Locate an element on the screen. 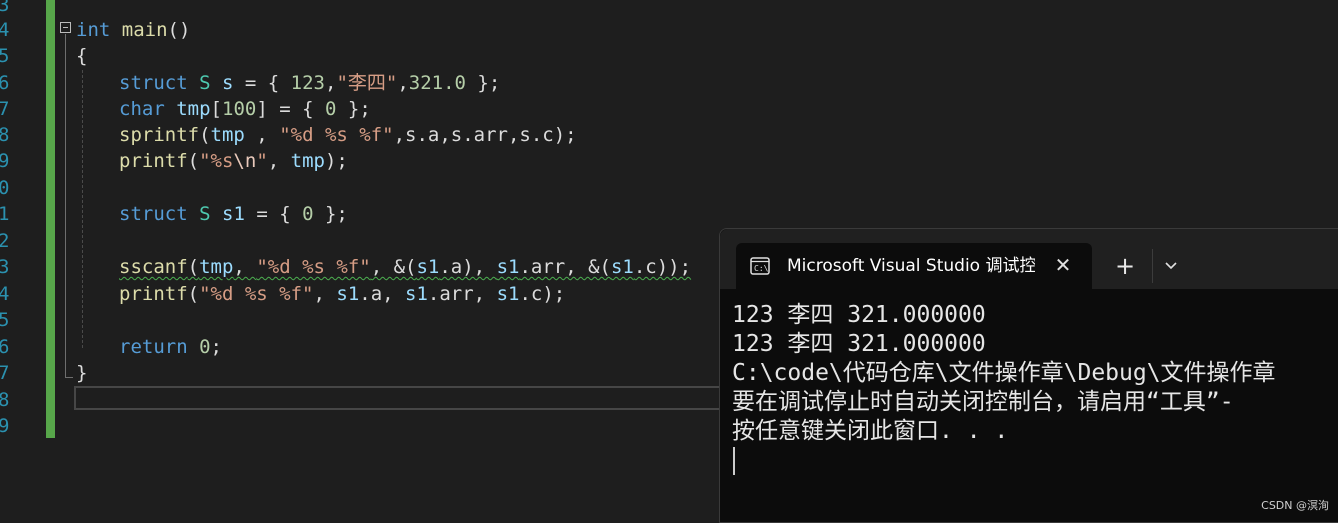  code-text: struct S s1 = { 0 }; is located at coordinates (233, 214).